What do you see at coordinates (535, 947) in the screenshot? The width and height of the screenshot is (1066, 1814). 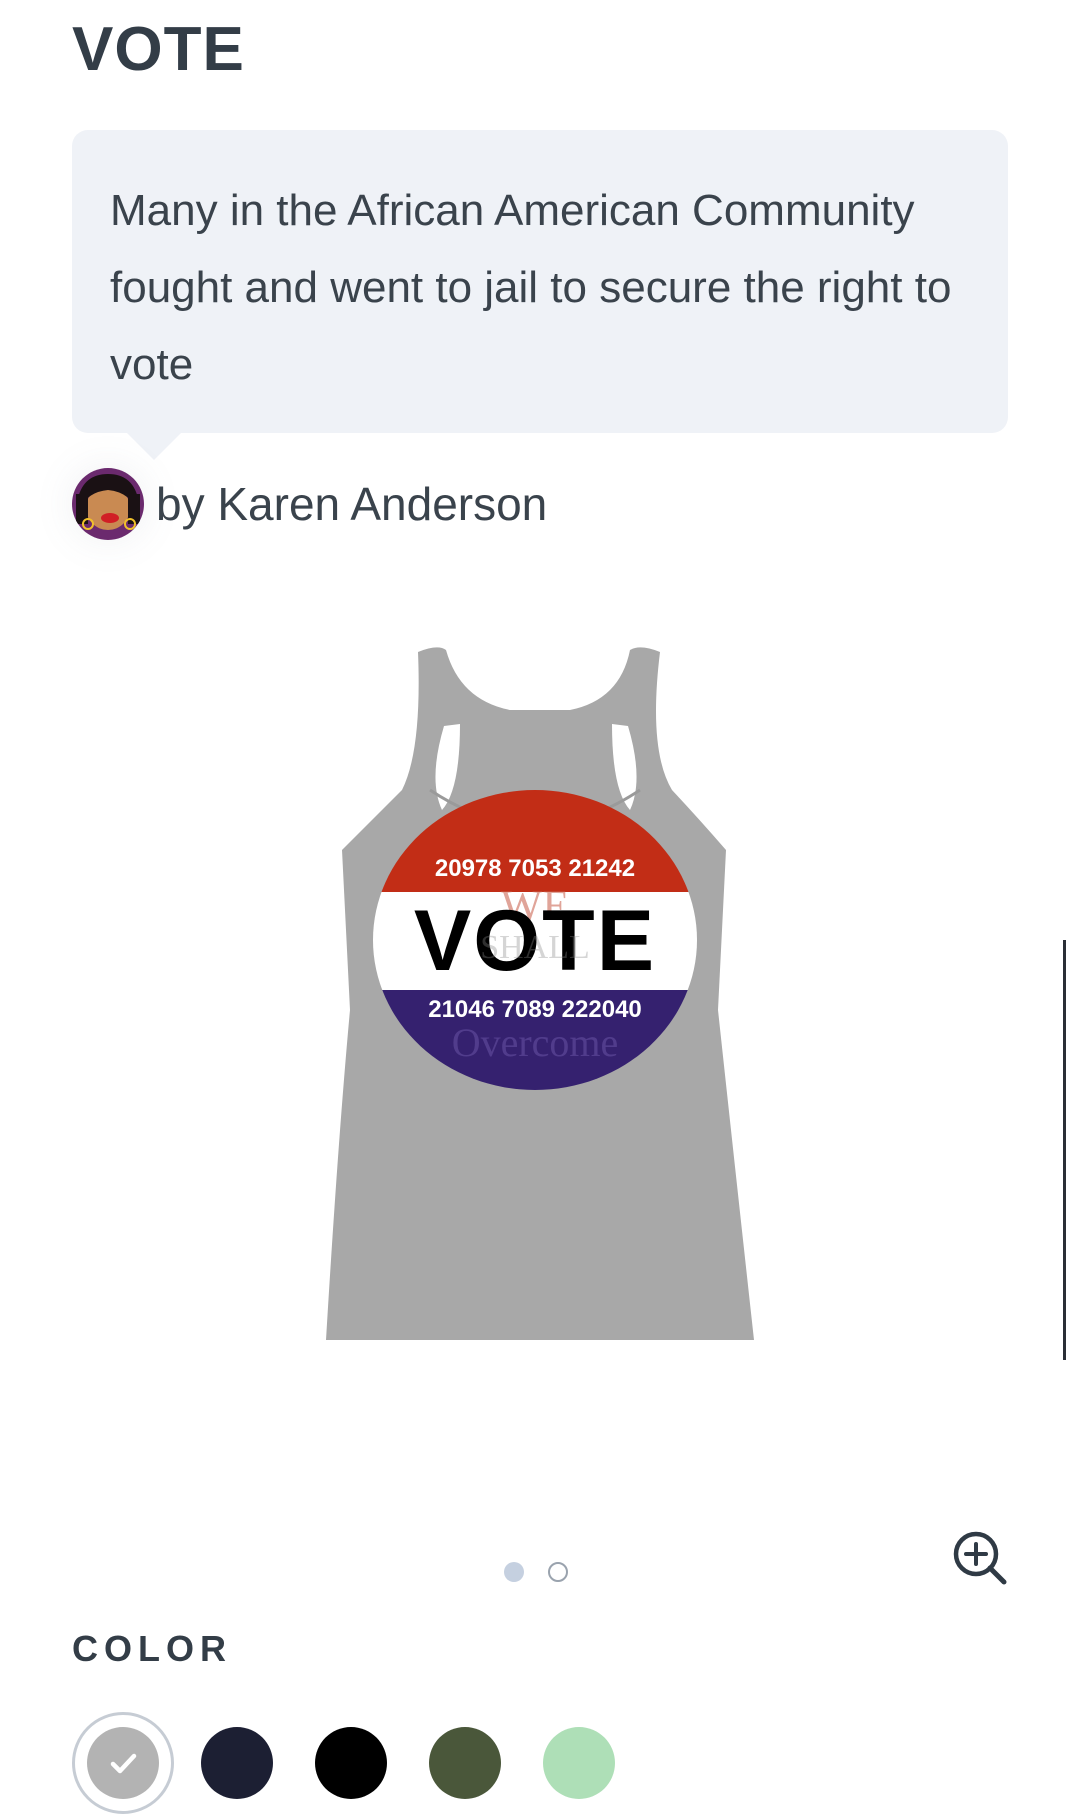 I see `watermark-middle: SHALL` at bounding box center [535, 947].